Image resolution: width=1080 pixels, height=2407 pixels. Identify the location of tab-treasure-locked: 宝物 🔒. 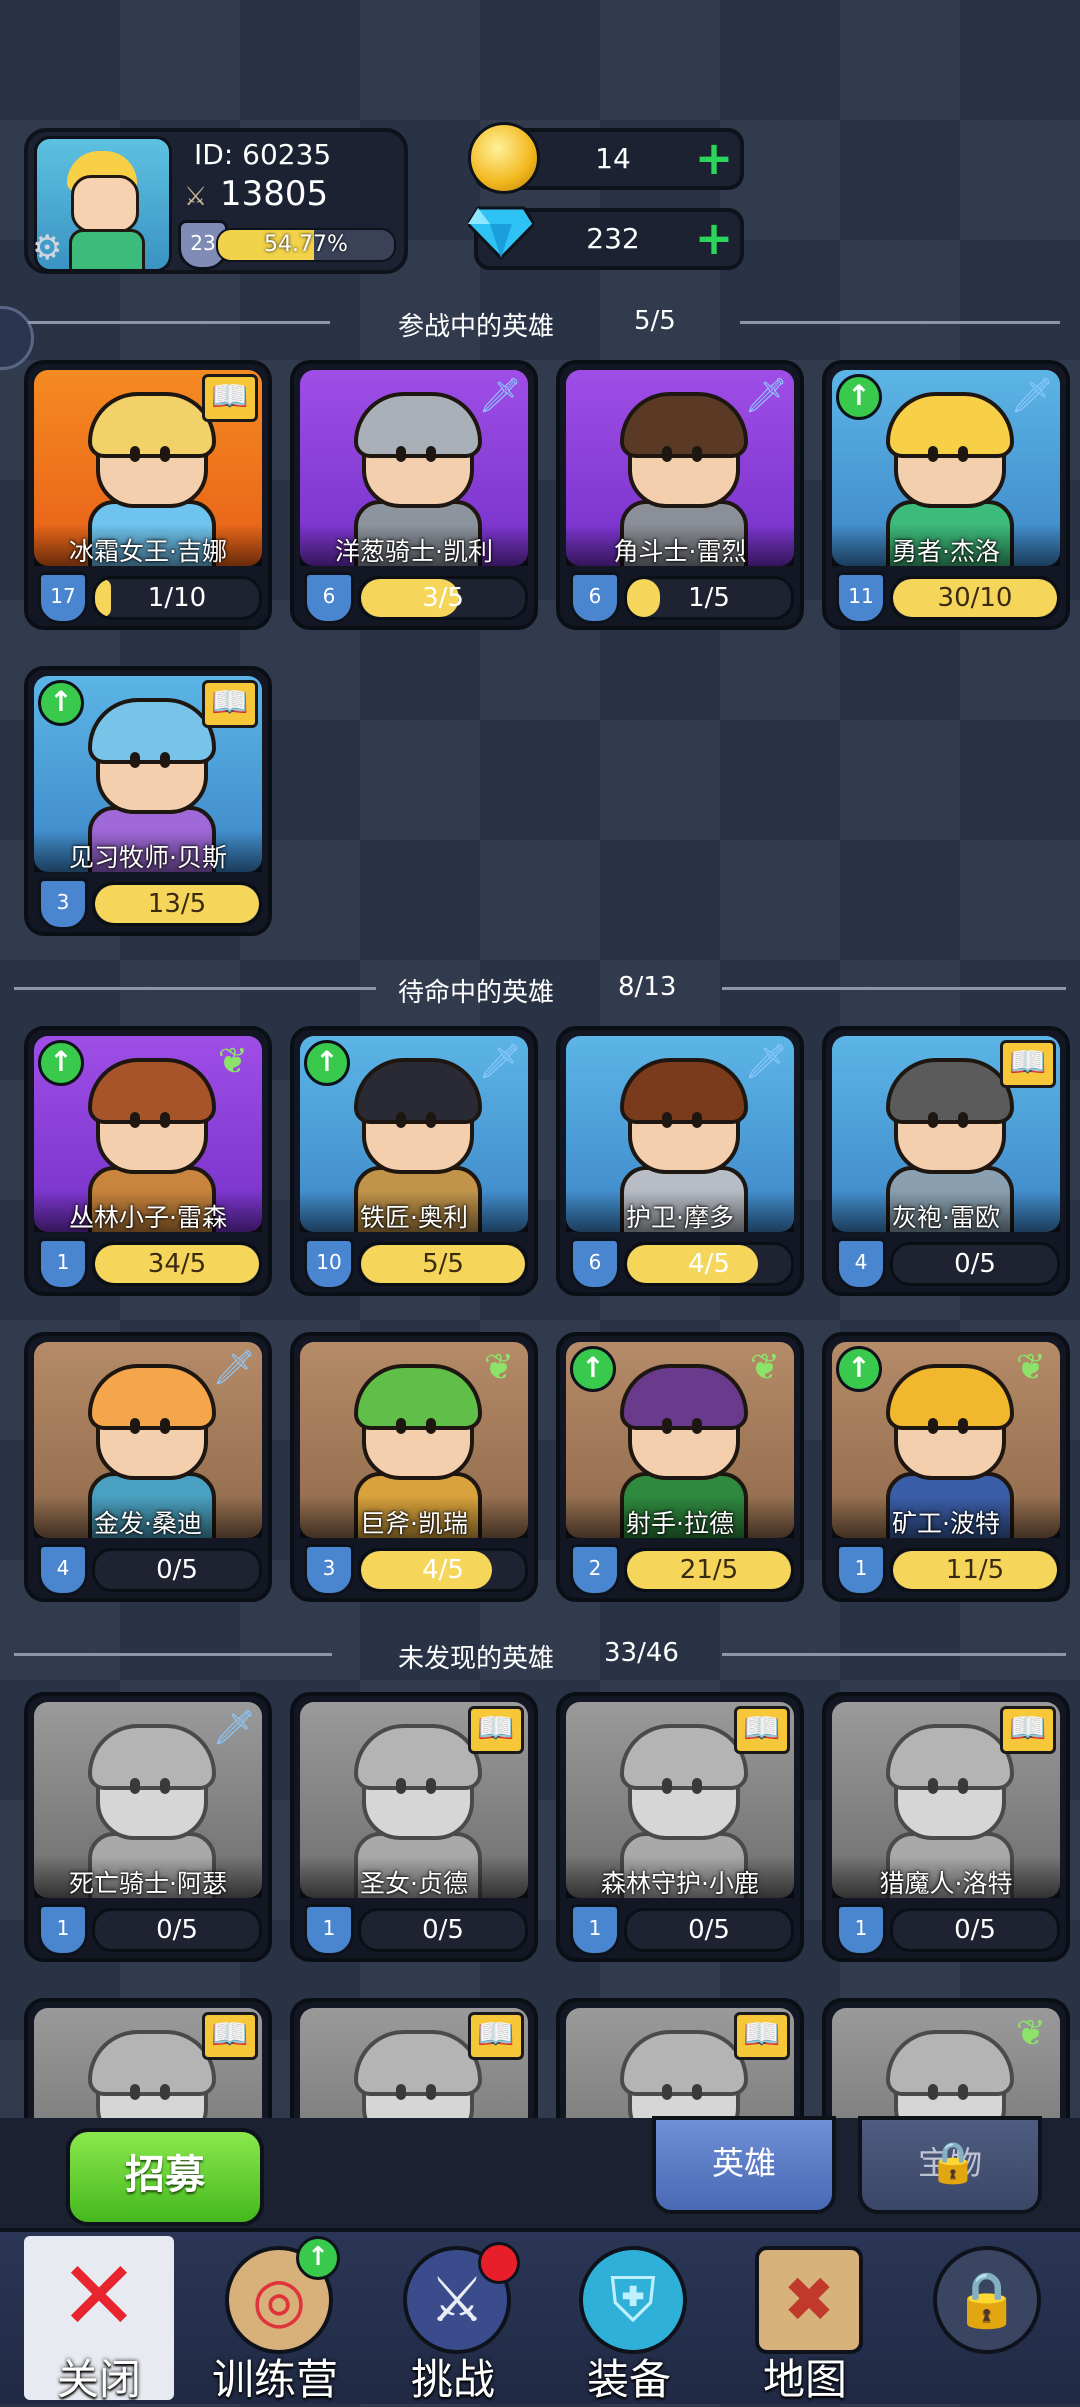
(950, 2165).